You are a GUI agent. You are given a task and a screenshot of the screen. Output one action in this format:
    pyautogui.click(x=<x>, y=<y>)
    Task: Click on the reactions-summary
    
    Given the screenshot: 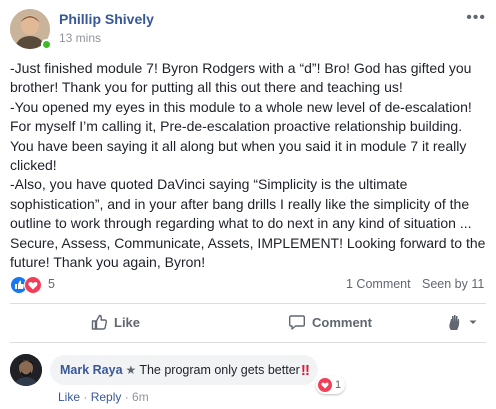 What is the action you would take?
    pyautogui.click(x=27, y=285)
    